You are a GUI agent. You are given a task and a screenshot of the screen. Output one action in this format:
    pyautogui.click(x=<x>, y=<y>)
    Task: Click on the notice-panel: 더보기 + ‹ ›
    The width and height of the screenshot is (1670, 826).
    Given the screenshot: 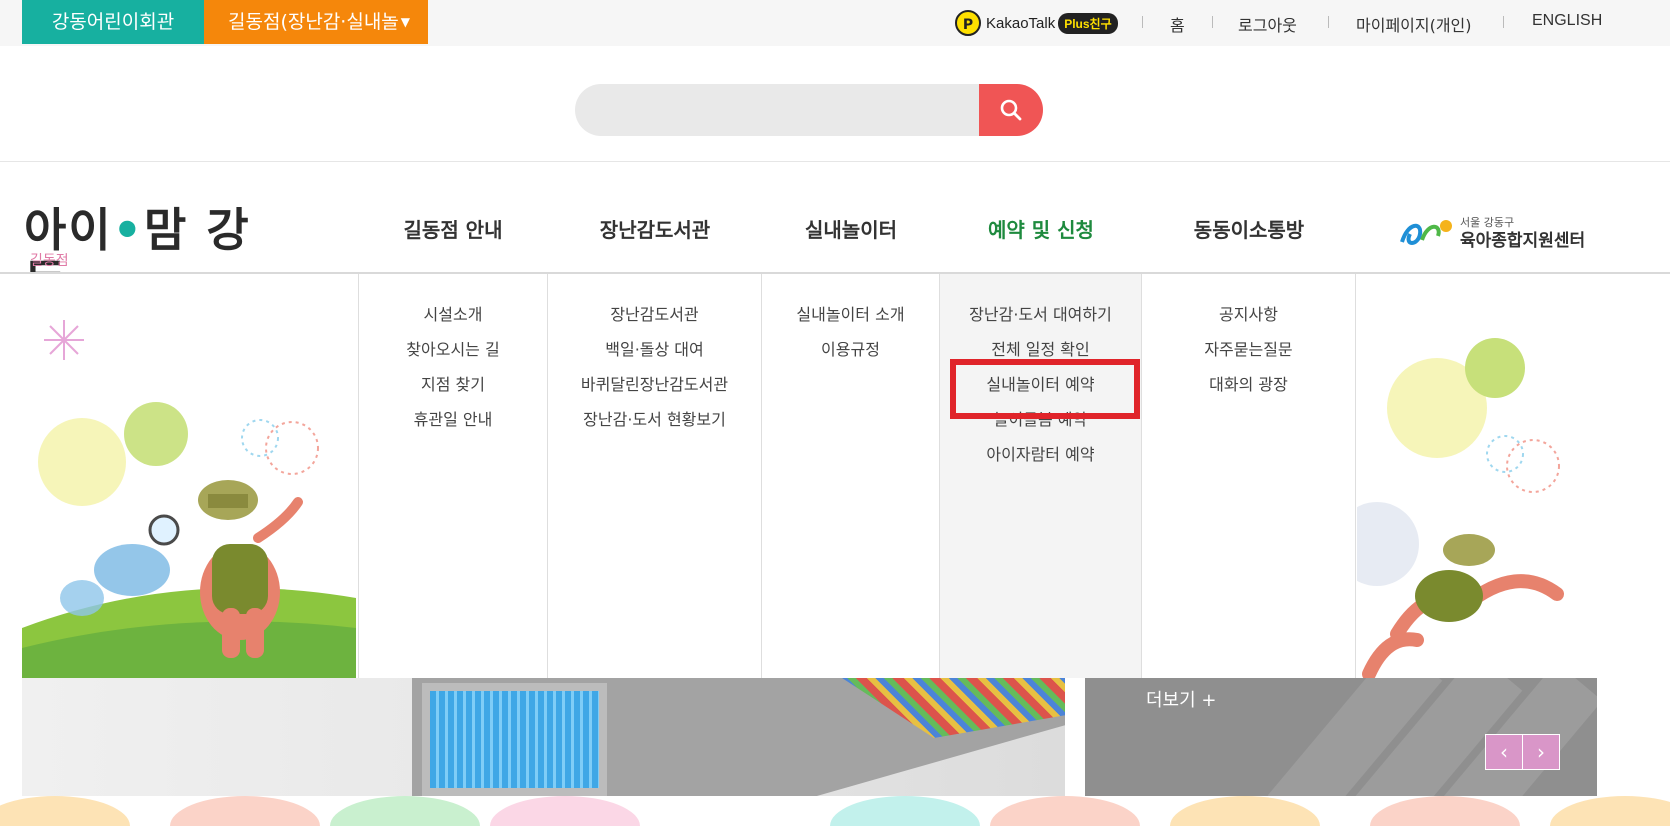 What is the action you would take?
    pyautogui.click(x=1341, y=737)
    